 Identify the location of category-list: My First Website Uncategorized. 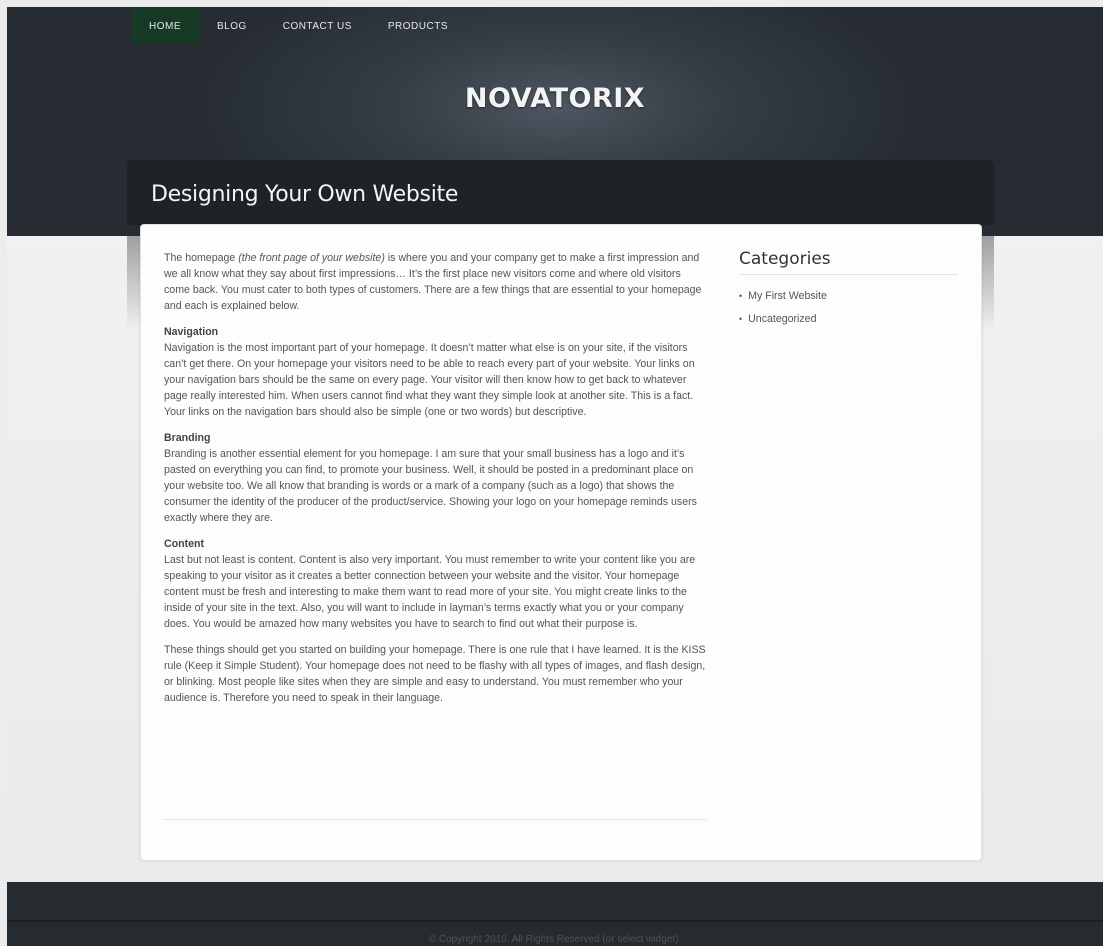
(848, 308).